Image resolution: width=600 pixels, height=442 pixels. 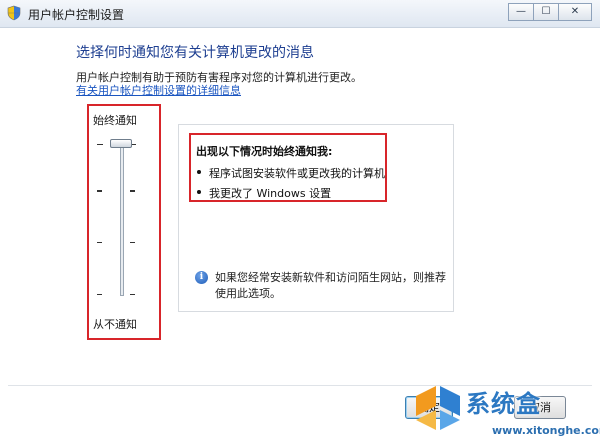 I want to click on page-heading: 选择何时通知您有关计算机更改的消息, so click(x=195, y=53).